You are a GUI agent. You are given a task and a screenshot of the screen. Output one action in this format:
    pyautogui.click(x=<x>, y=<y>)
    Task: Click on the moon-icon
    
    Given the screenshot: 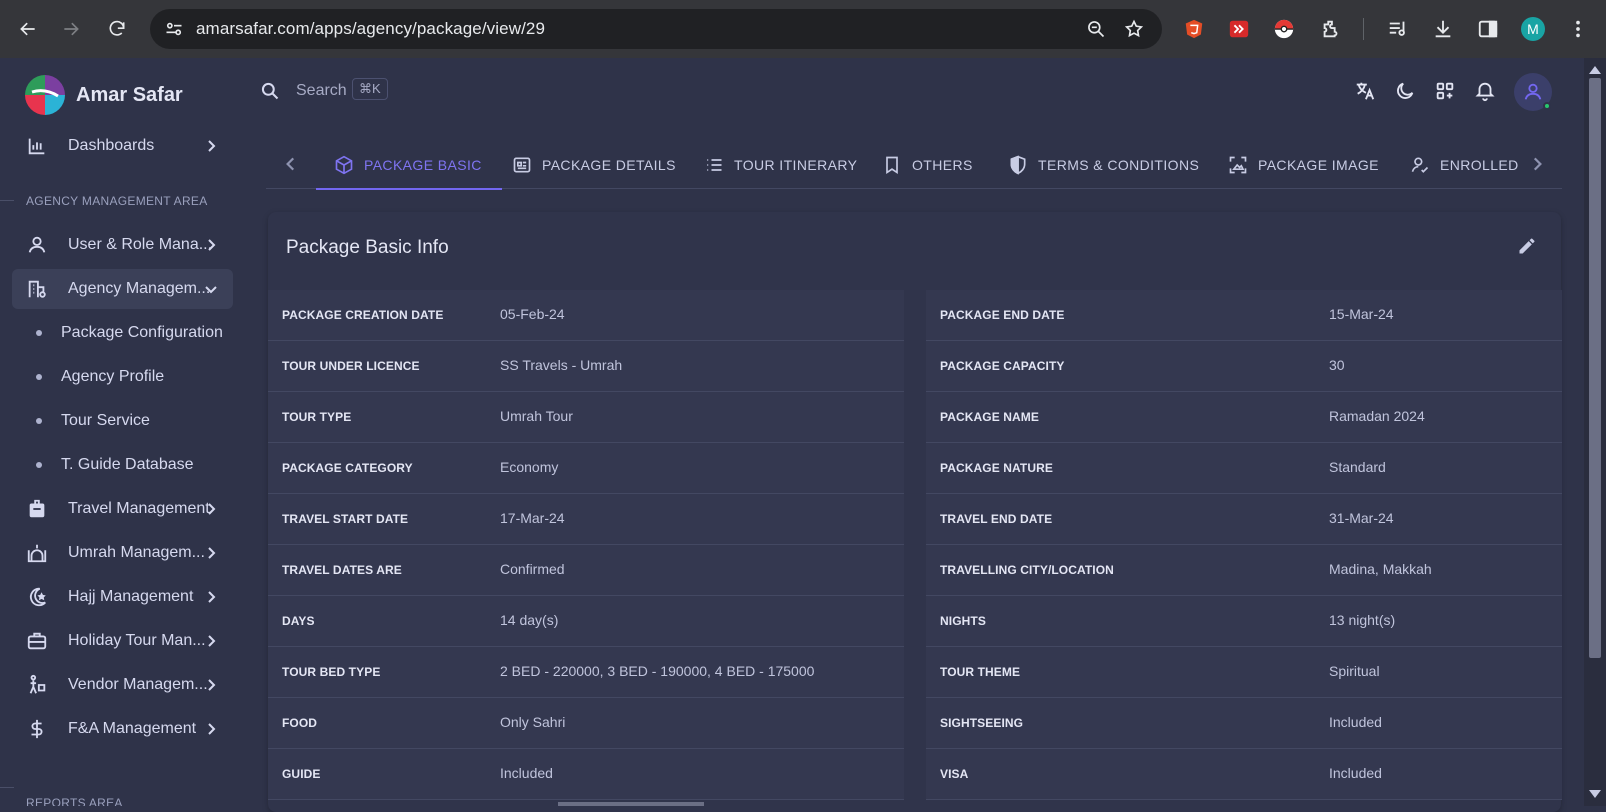 What is the action you would take?
    pyautogui.click(x=1405, y=91)
    